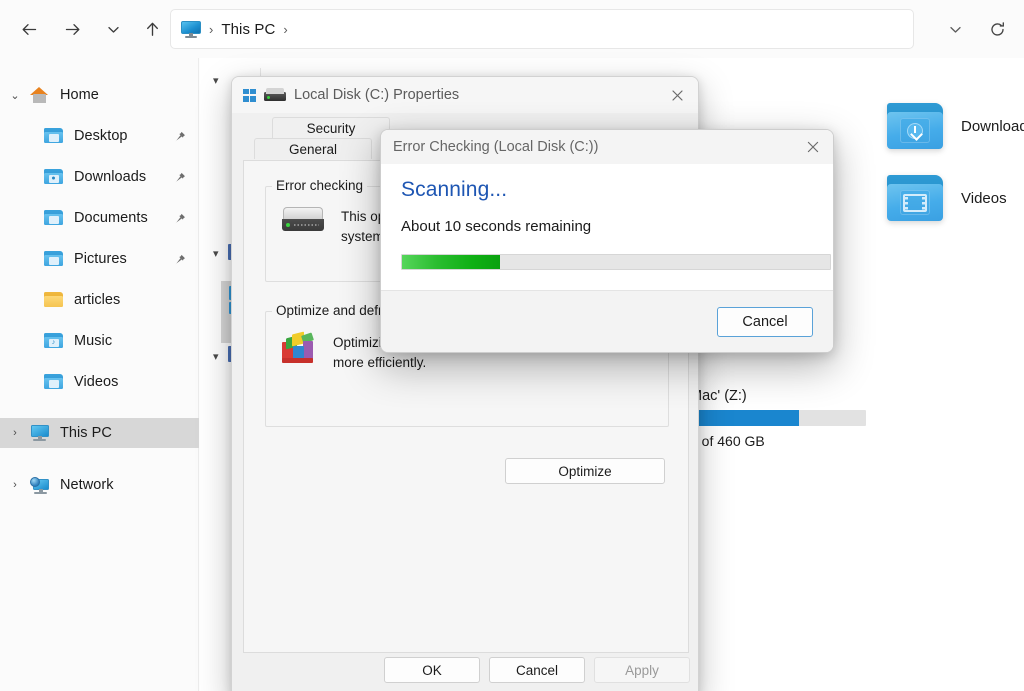  What do you see at coordinates (56, 341) in the screenshot?
I see `folder-music-icon: ♪` at bounding box center [56, 341].